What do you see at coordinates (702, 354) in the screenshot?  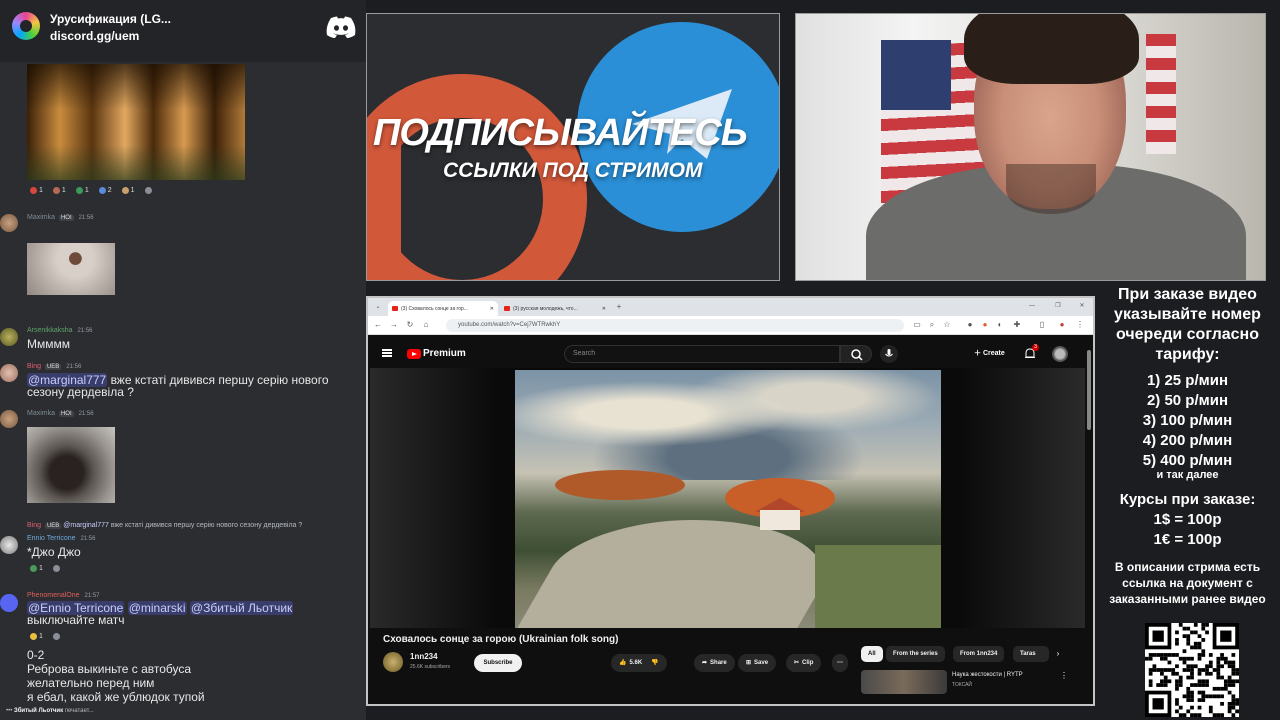 I see `search-input: Search` at bounding box center [702, 354].